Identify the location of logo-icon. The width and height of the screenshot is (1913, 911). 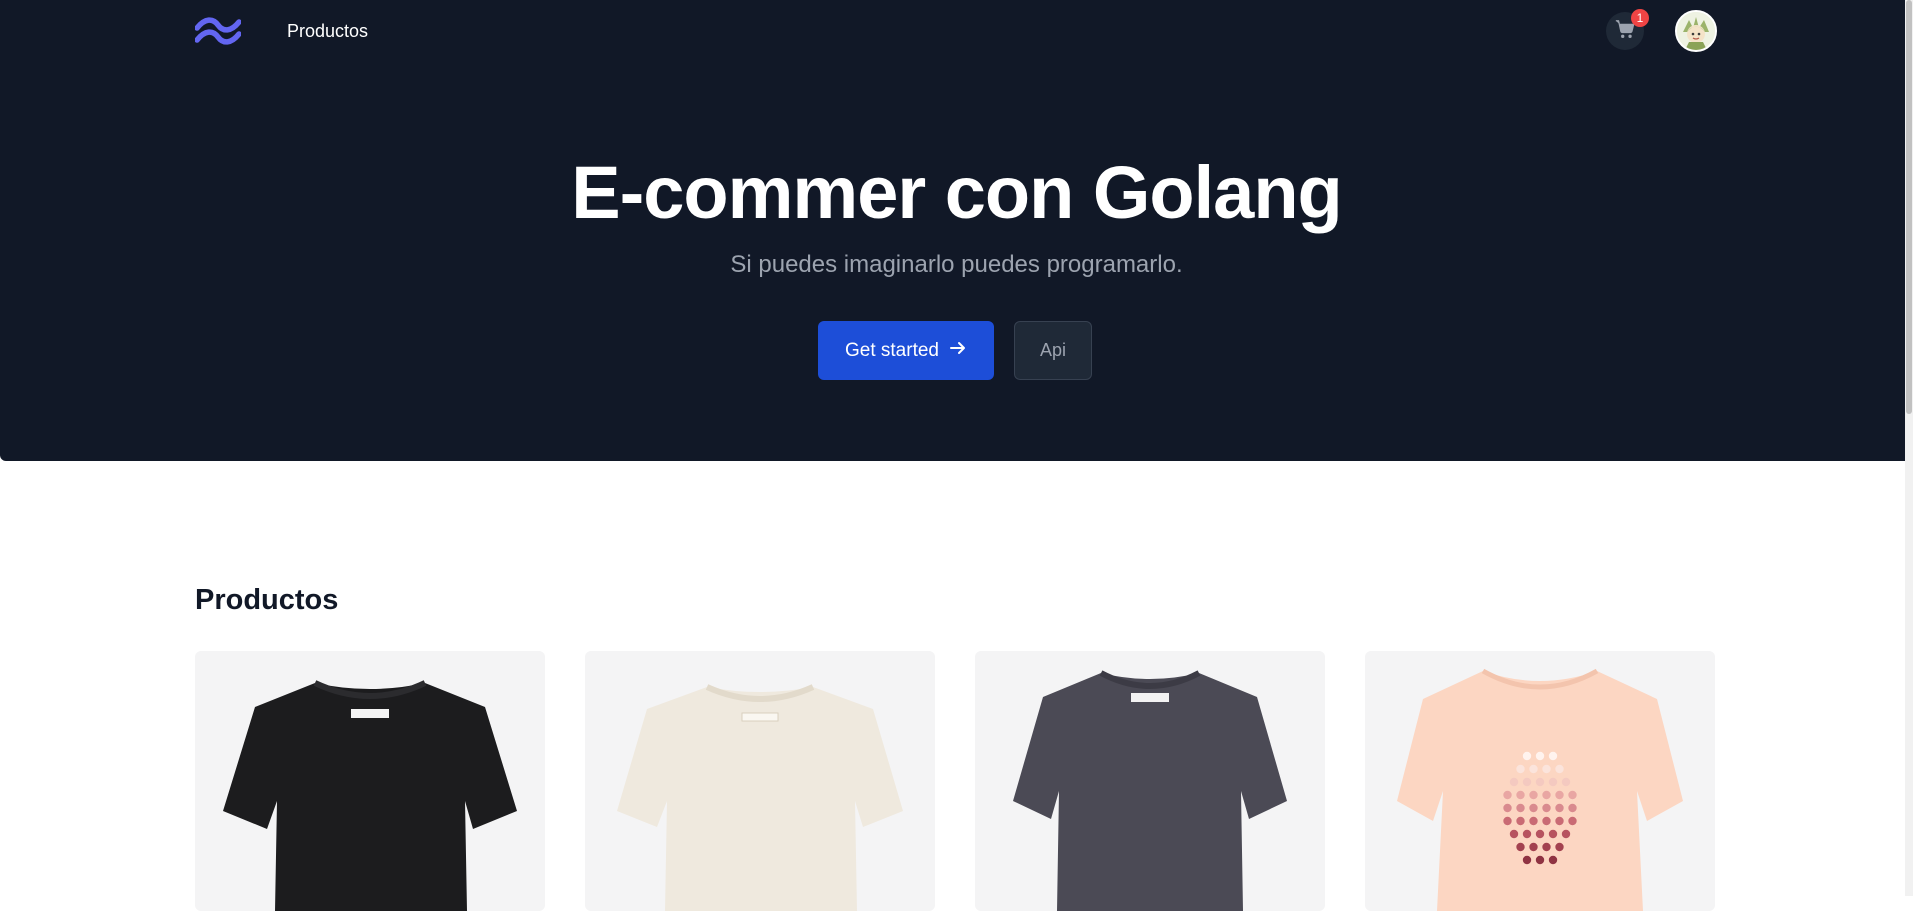
(218, 31).